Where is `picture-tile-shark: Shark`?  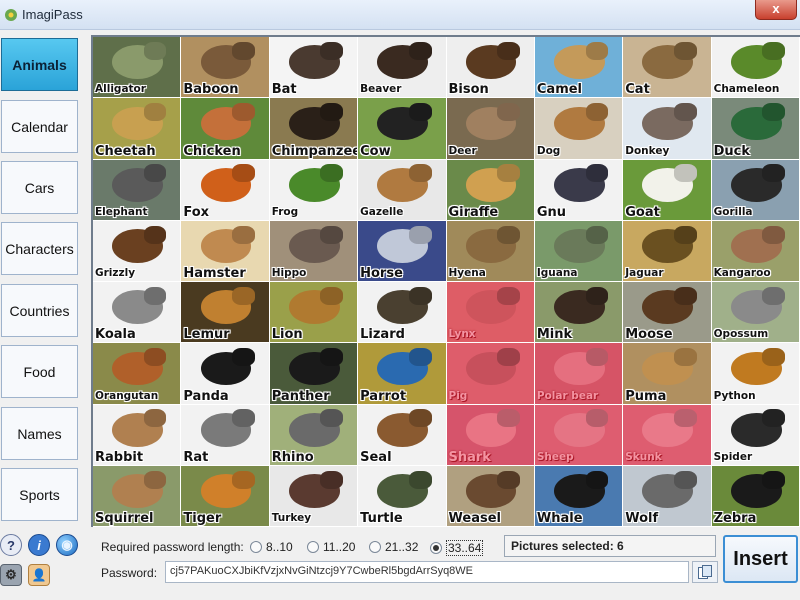
picture-tile-shark: Shark is located at coordinates (490, 435).